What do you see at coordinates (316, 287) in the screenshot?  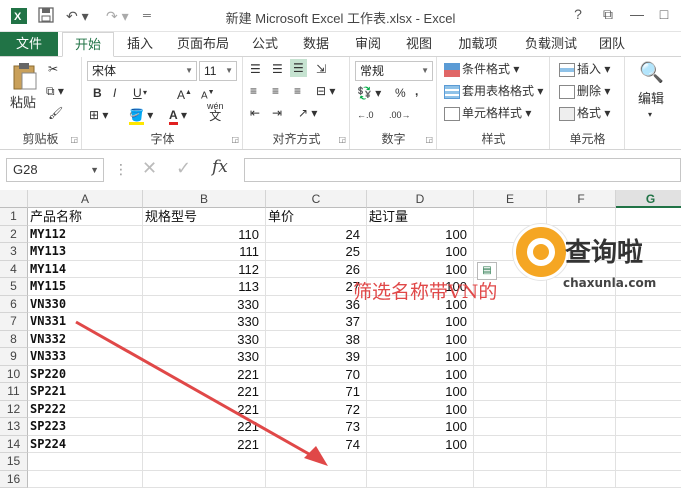 I see `table-cell: 27` at bounding box center [316, 287].